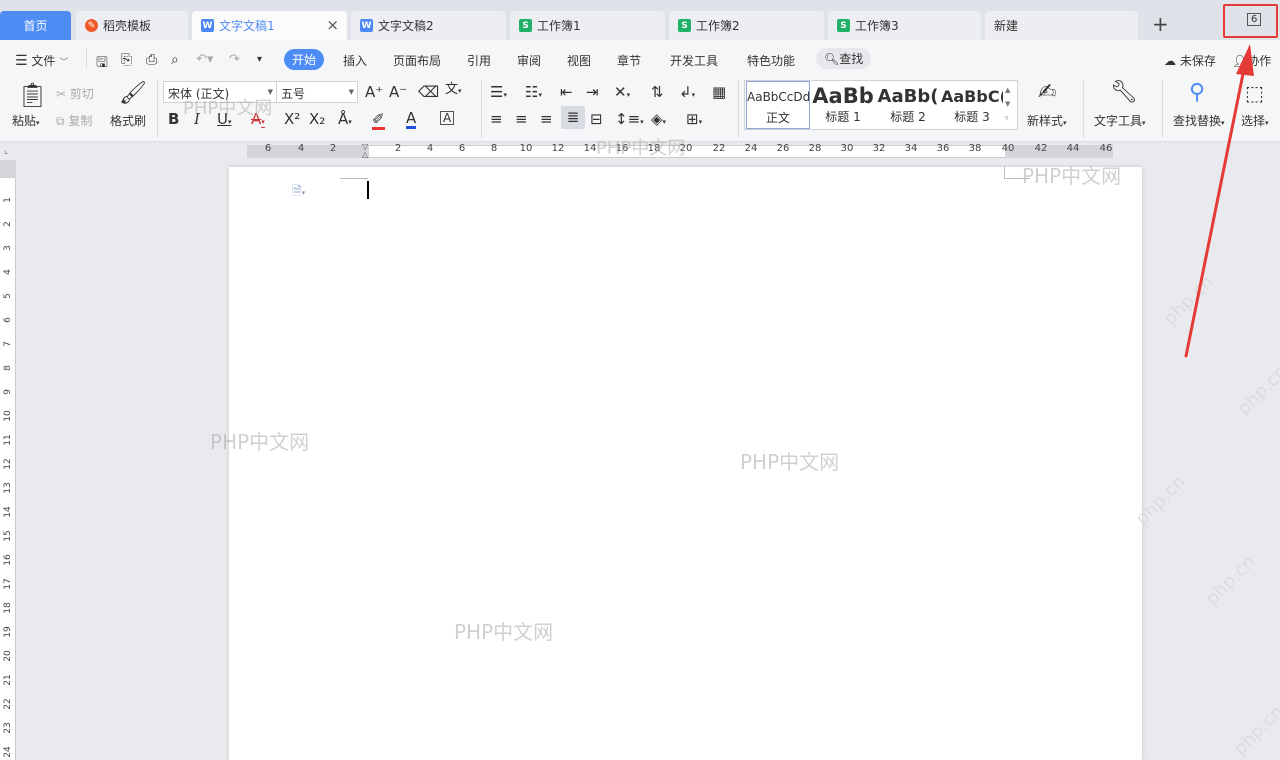 Image resolution: width=1280 pixels, height=760 pixels. Describe the element at coordinates (32, 95) in the screenshot. I see `paste-icon: 📋︎` at that location.